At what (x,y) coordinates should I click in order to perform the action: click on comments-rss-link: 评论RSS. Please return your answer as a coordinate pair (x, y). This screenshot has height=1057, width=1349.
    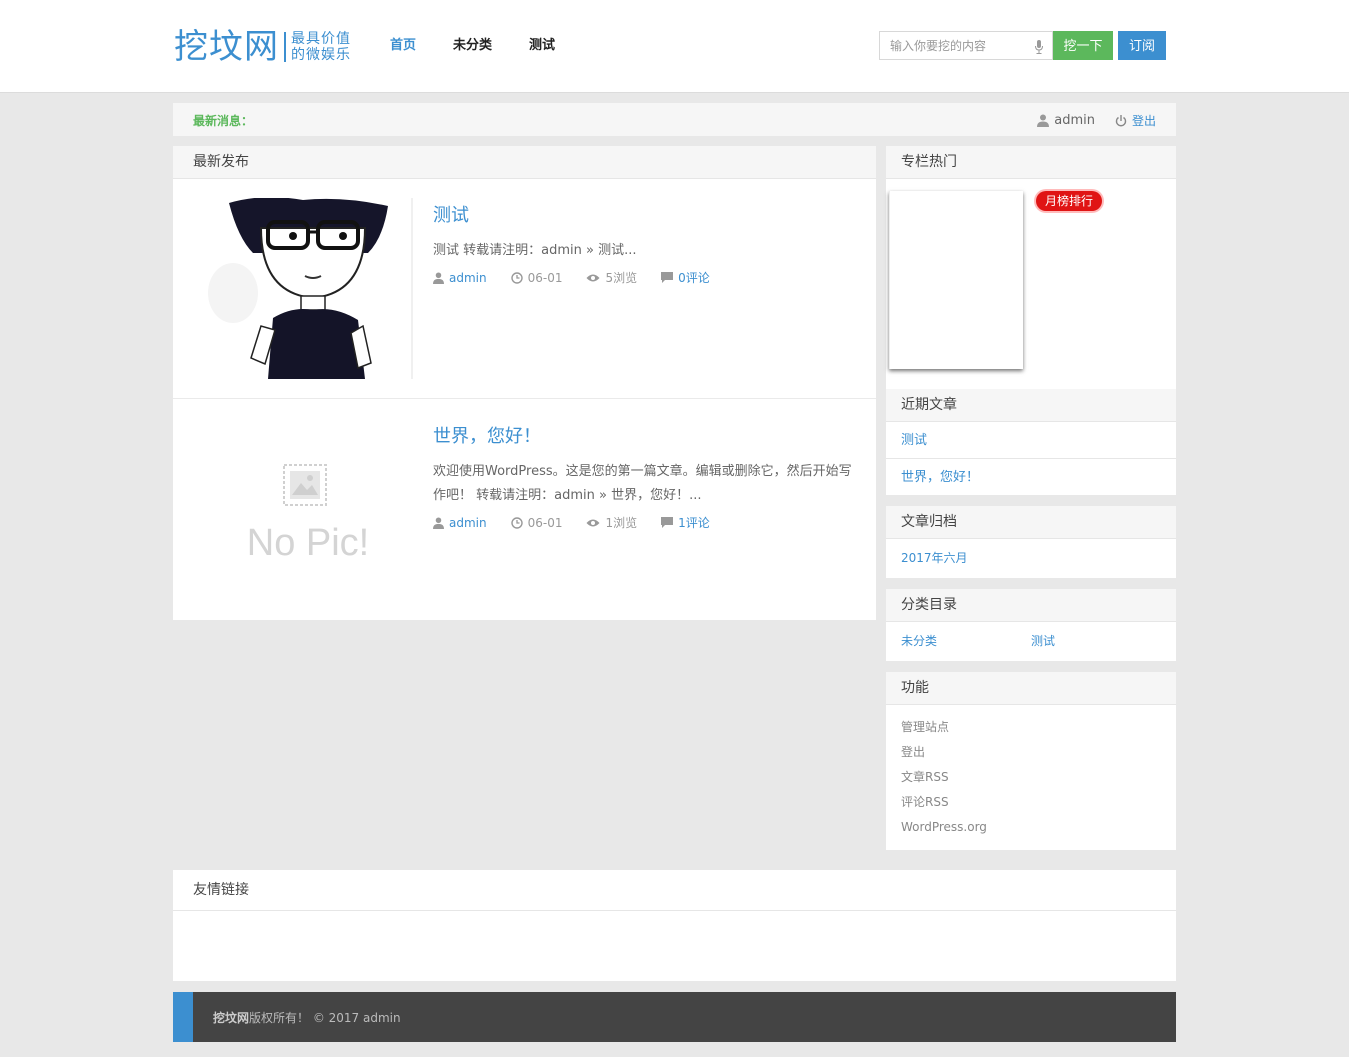
    Looking at the image, I should click on (1031, 802).